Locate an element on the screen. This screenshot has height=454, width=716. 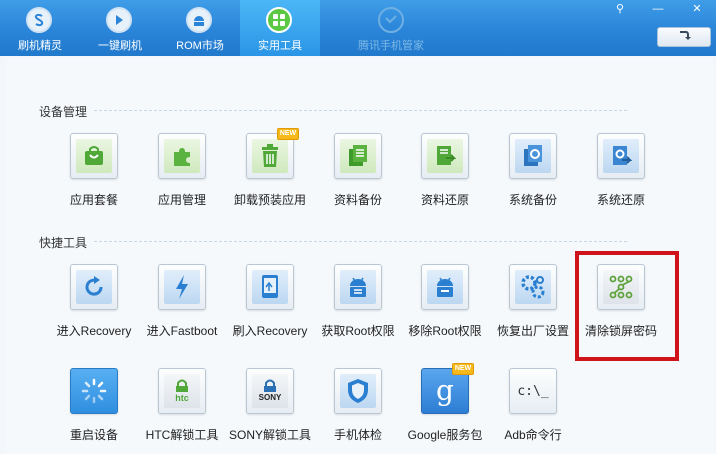
nav-item-flash-wizard: 刷机精灵 is located at coordinates (40, 28).